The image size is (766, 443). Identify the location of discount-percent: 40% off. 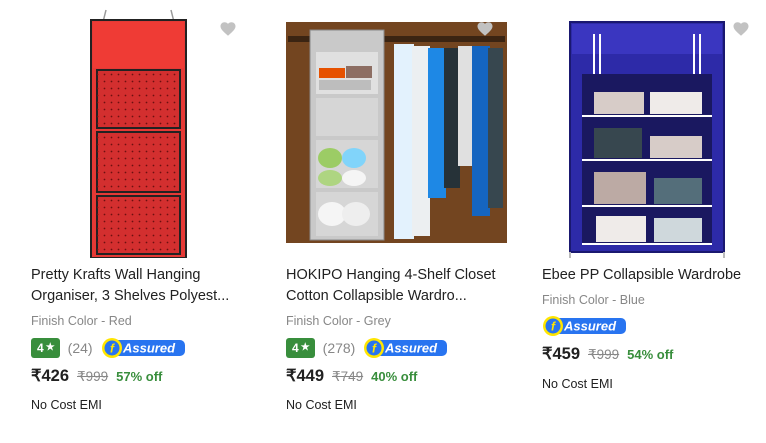
(394, 376).